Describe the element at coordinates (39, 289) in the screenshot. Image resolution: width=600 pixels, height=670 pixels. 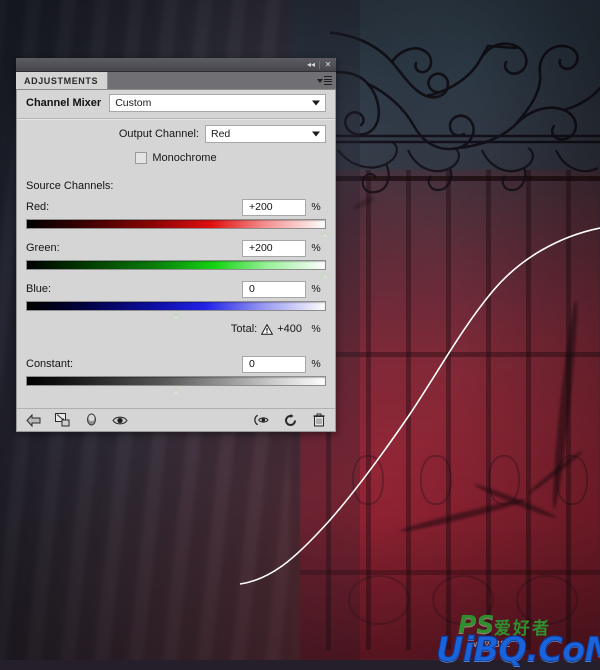
I see `channel-blue-label: Blue:` at that location.